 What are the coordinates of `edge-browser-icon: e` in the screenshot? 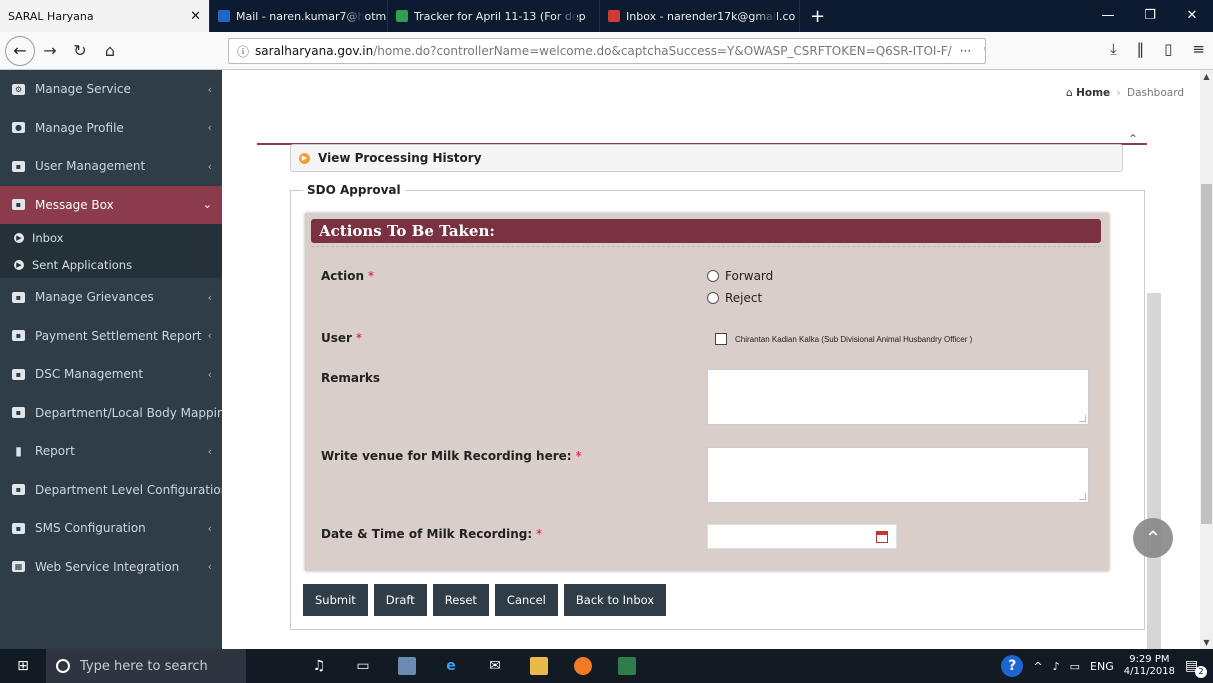 It's located at (451, 666).